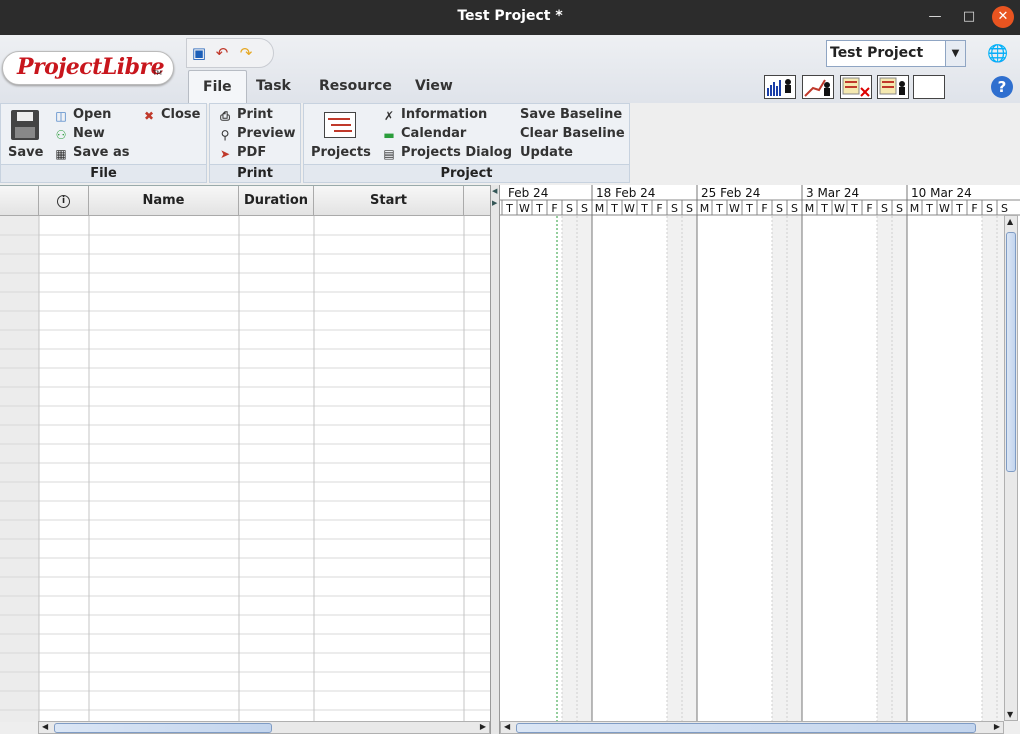 The image size is (1020, 734). Describe the element at coordinates (79, 134) in the screenshot. I see `new-button: ⚇ New` at that location.